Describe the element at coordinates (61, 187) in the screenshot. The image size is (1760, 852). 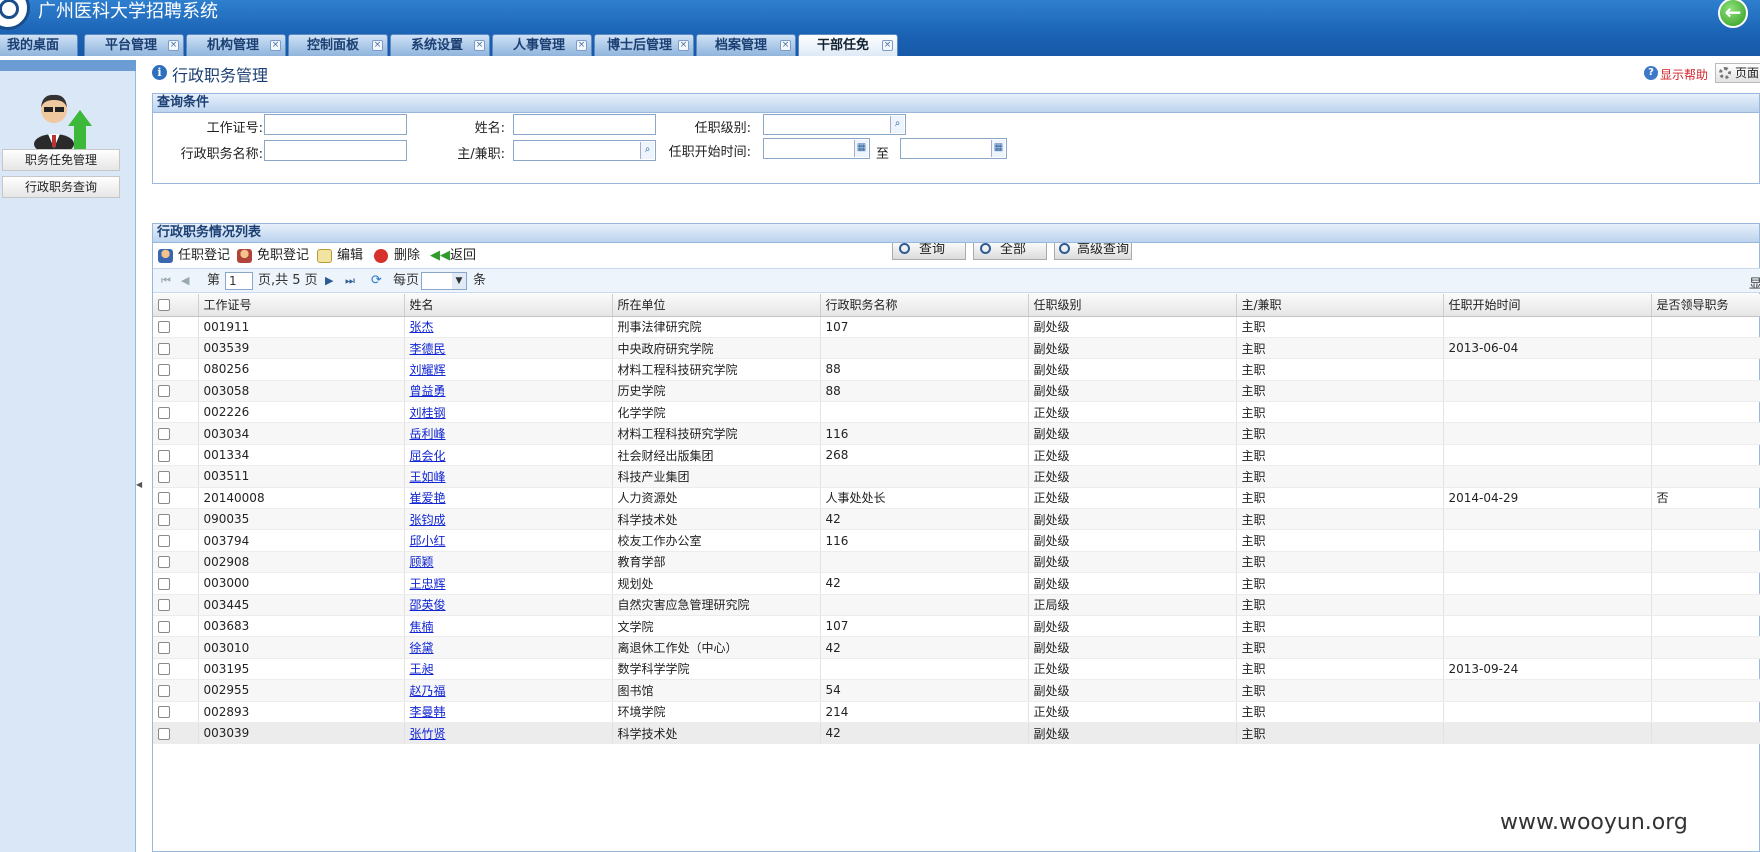
I see `sidebar-item-post-query: 行政职务查询` at that location.